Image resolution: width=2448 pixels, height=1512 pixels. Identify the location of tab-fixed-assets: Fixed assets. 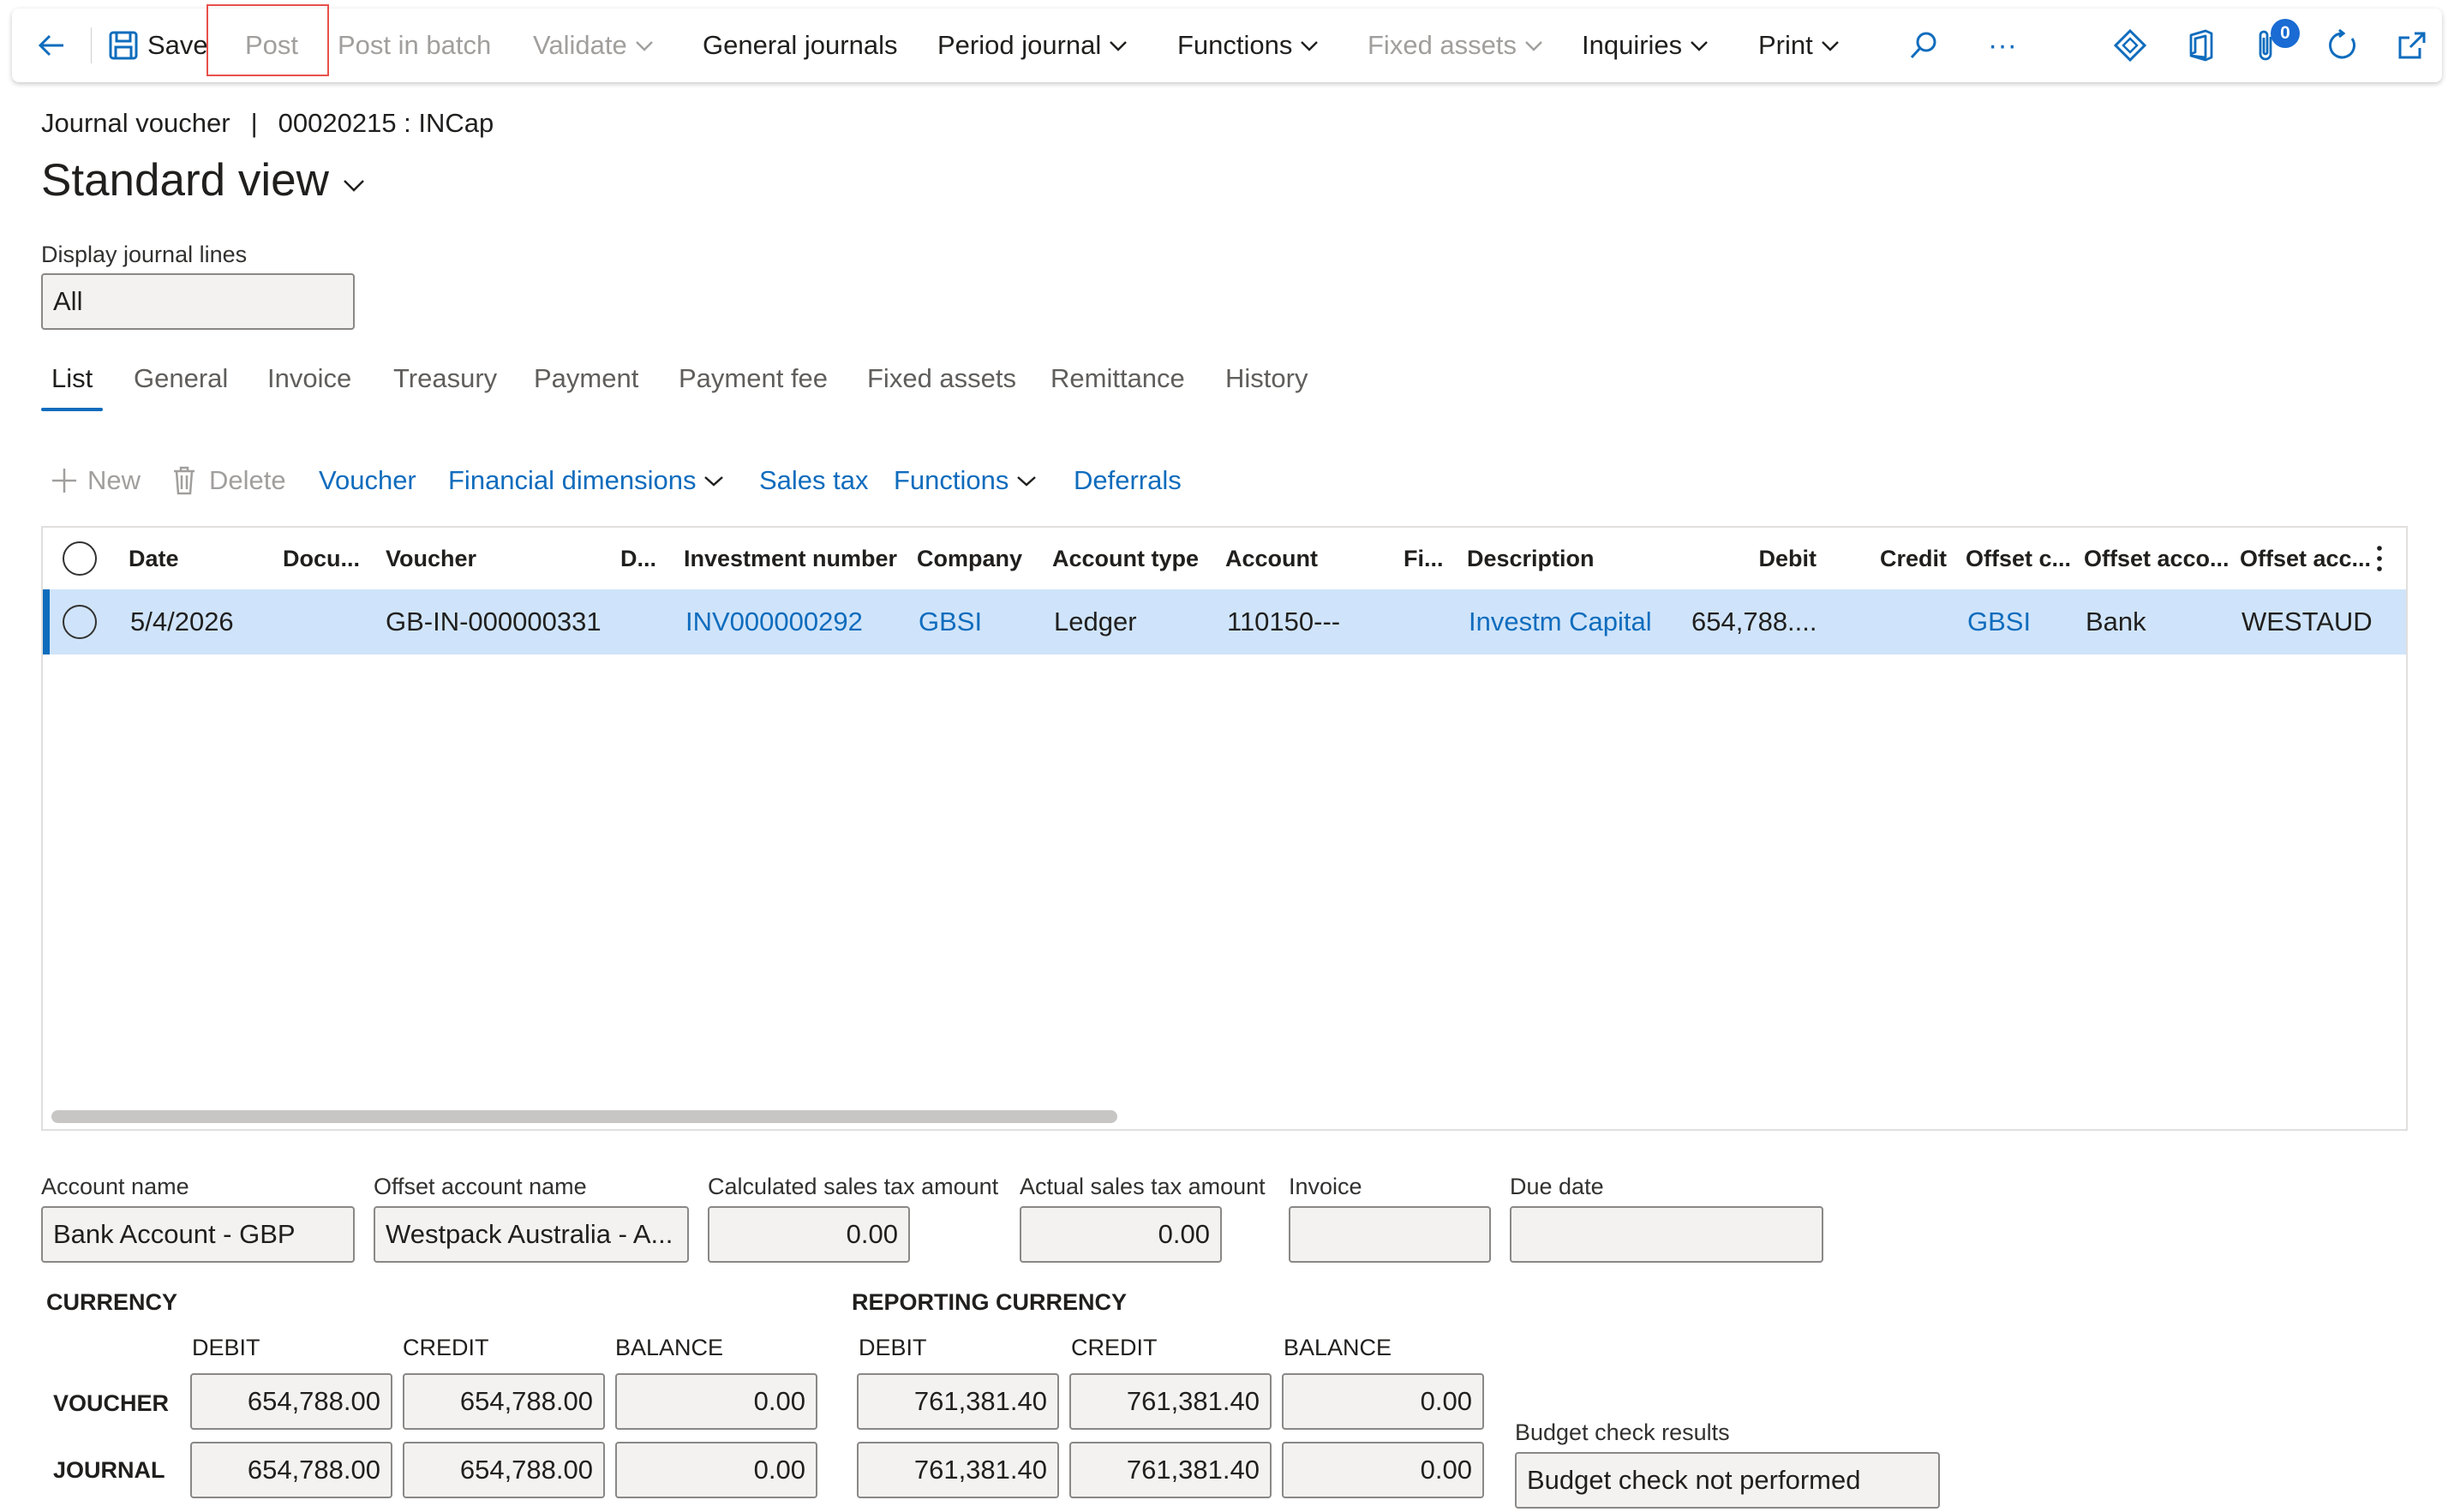
(941, 378).